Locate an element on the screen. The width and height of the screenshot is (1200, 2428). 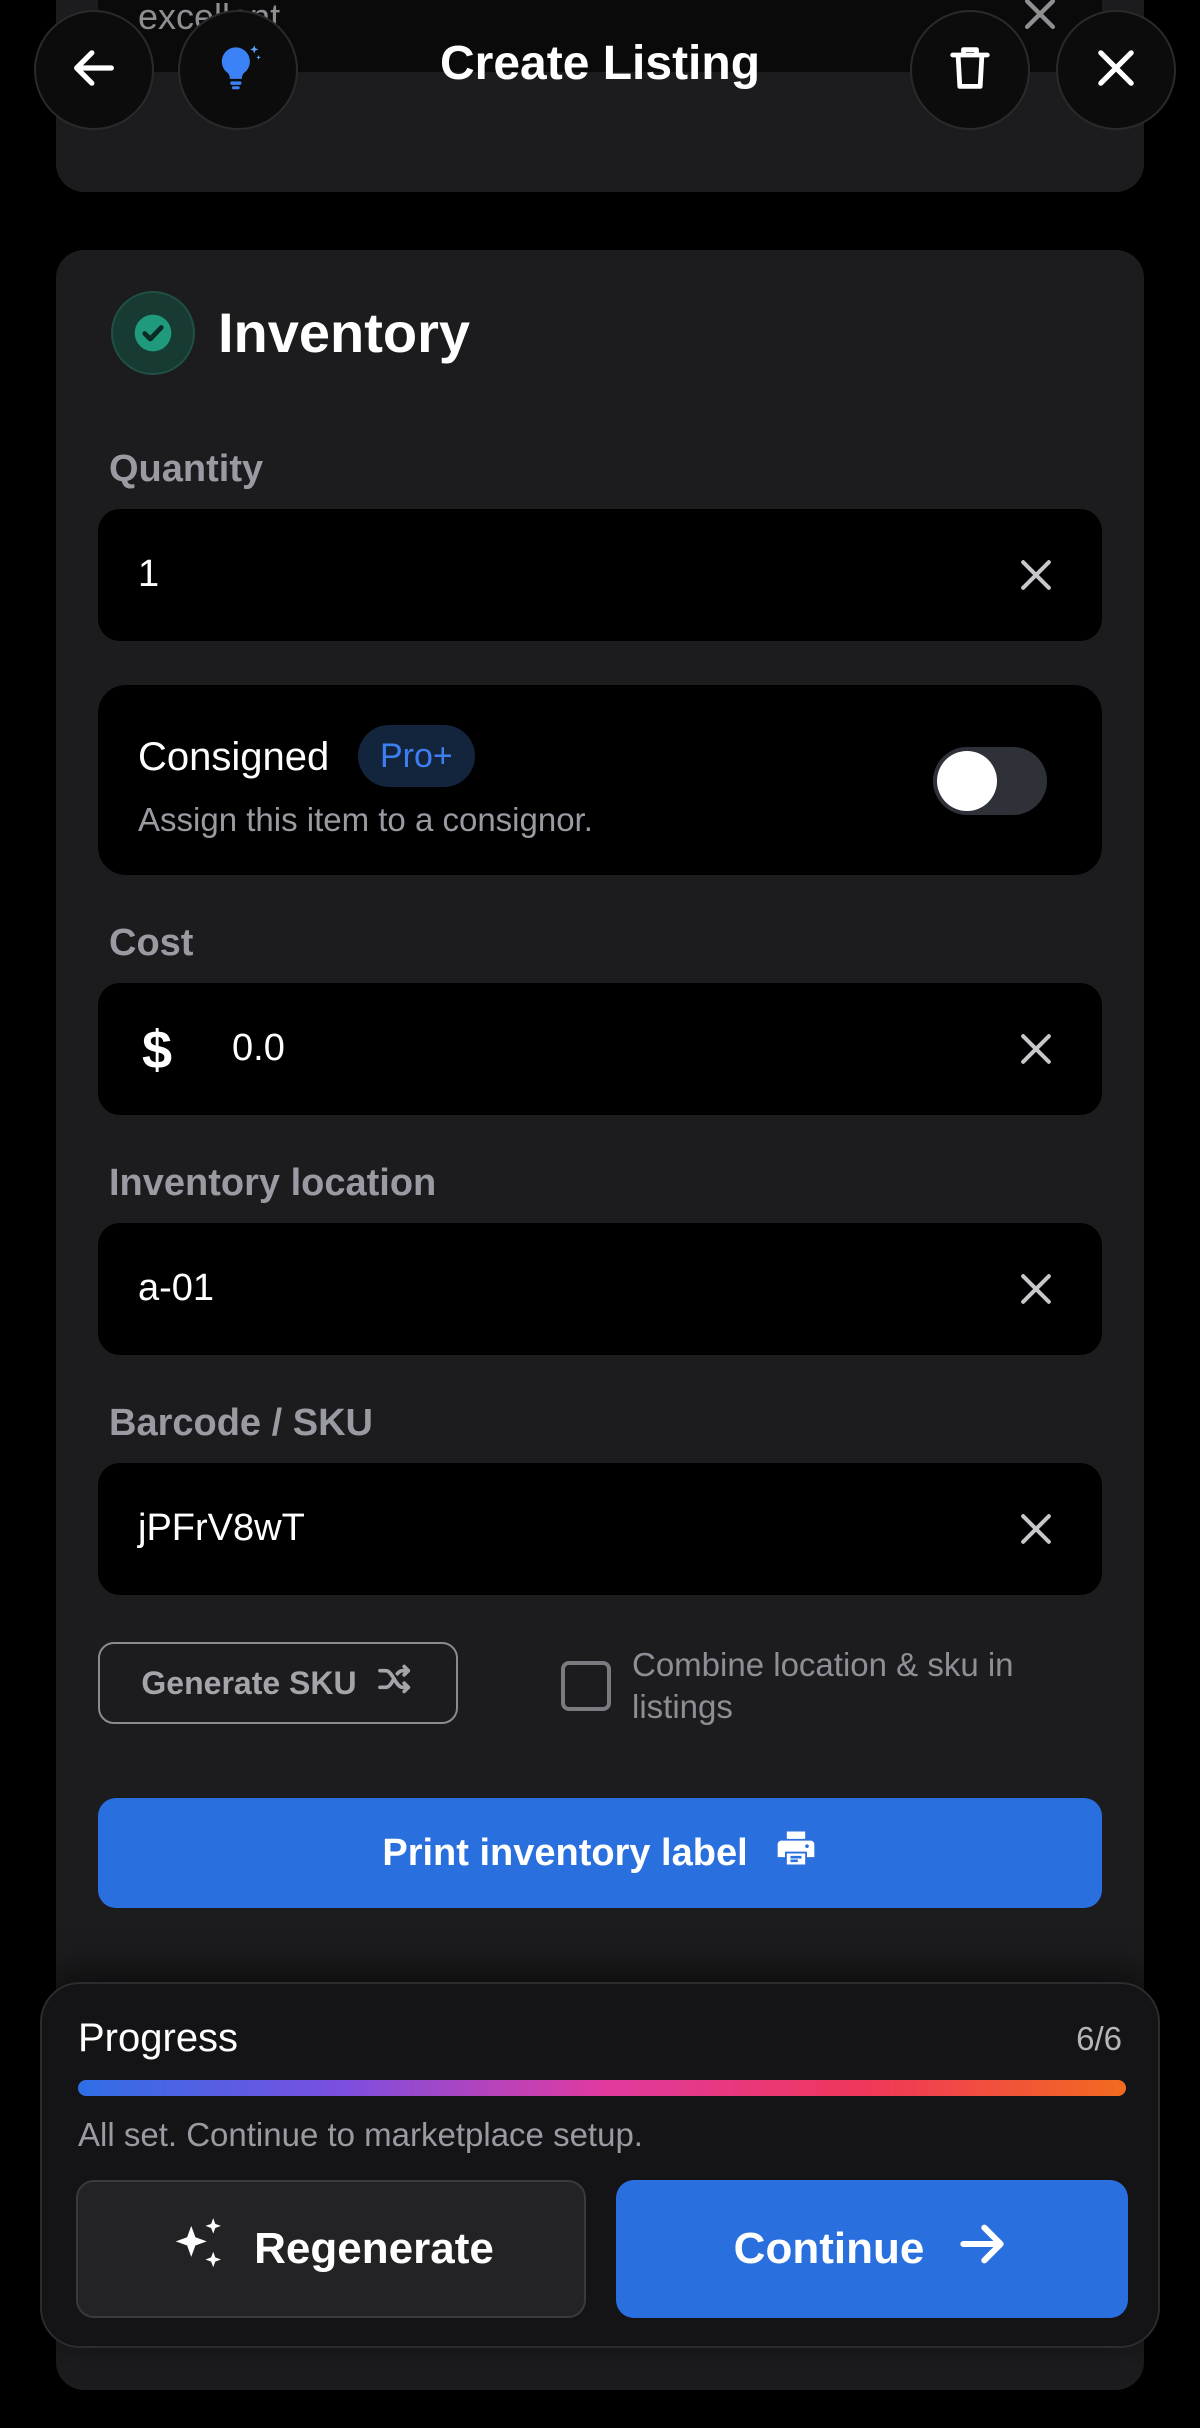
close-button is located at coordinates (1116, 70).